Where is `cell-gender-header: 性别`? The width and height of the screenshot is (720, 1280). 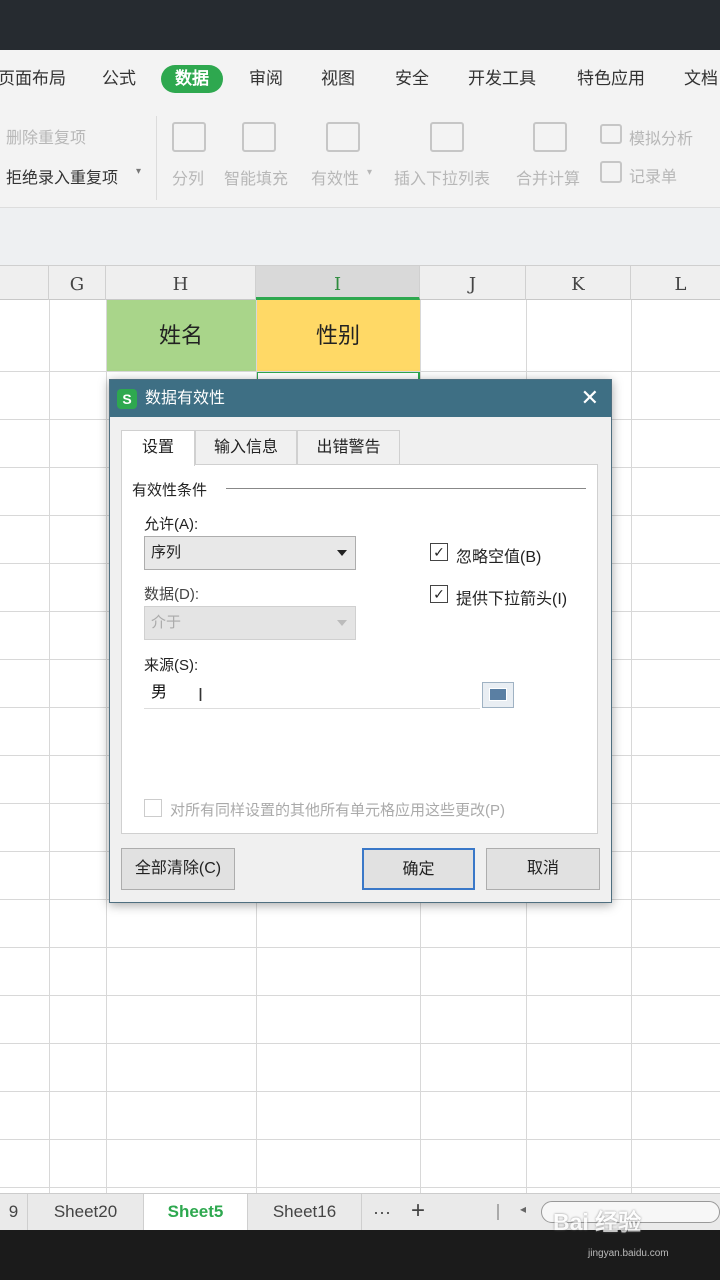 cell-gender-header: 性别 is located at coordinates (338, 335).